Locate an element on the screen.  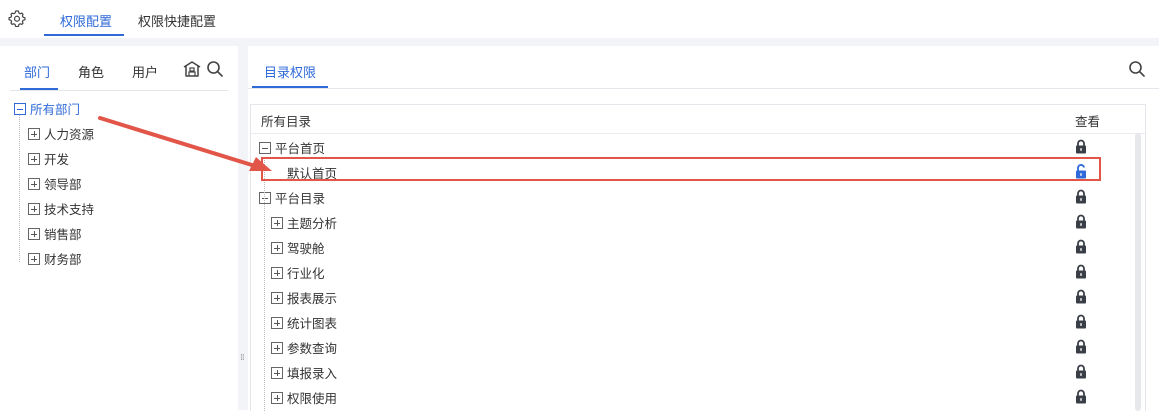
building-icon is located at coordinates (192, 69).